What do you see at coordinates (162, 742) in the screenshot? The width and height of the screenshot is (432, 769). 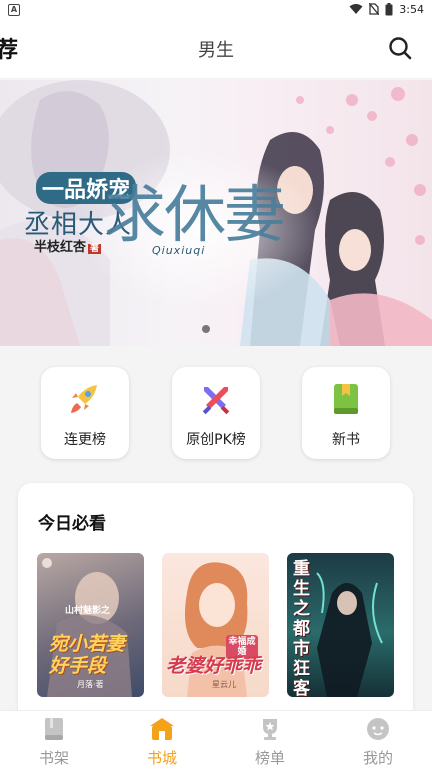 I see `nav-bookstore: 书城` at bounding box center [162, 742].